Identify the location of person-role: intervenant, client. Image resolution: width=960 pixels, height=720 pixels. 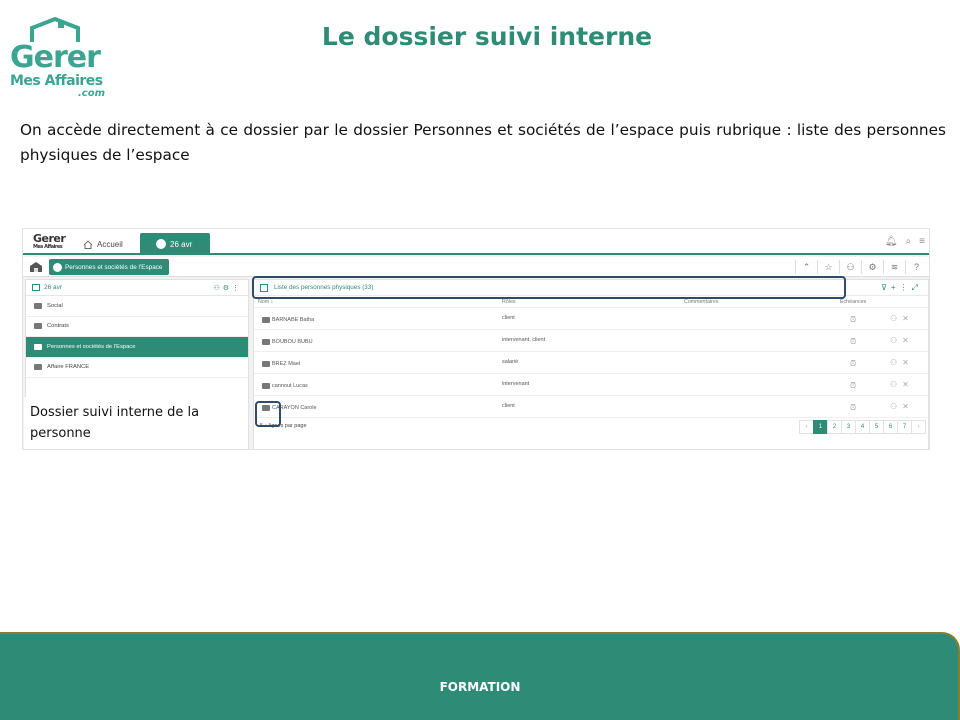
(524, 340).